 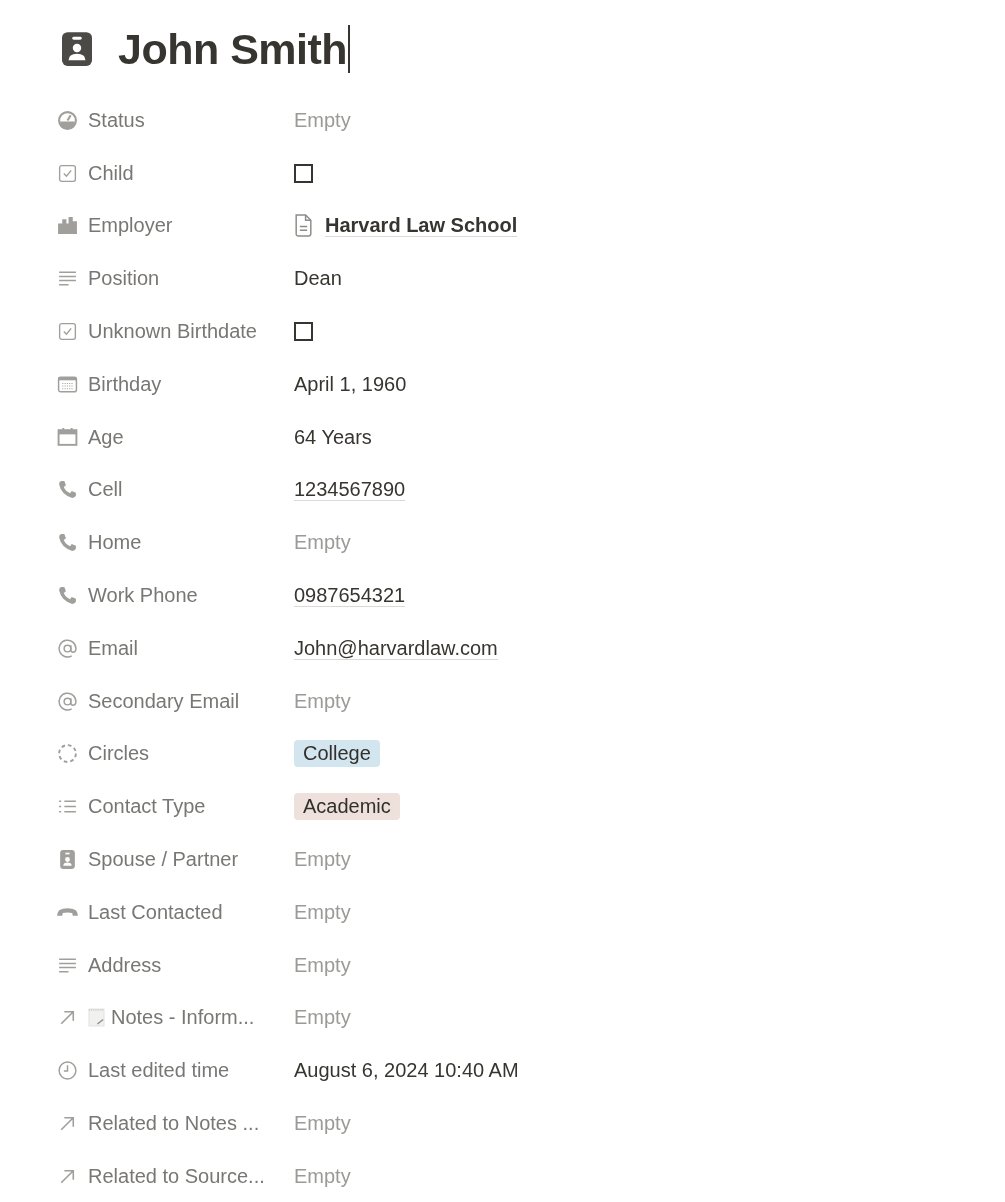 What do you see at coordinates (337, 754) in the screenshot?
I see `tag: College` at bounding box center [337, 754].